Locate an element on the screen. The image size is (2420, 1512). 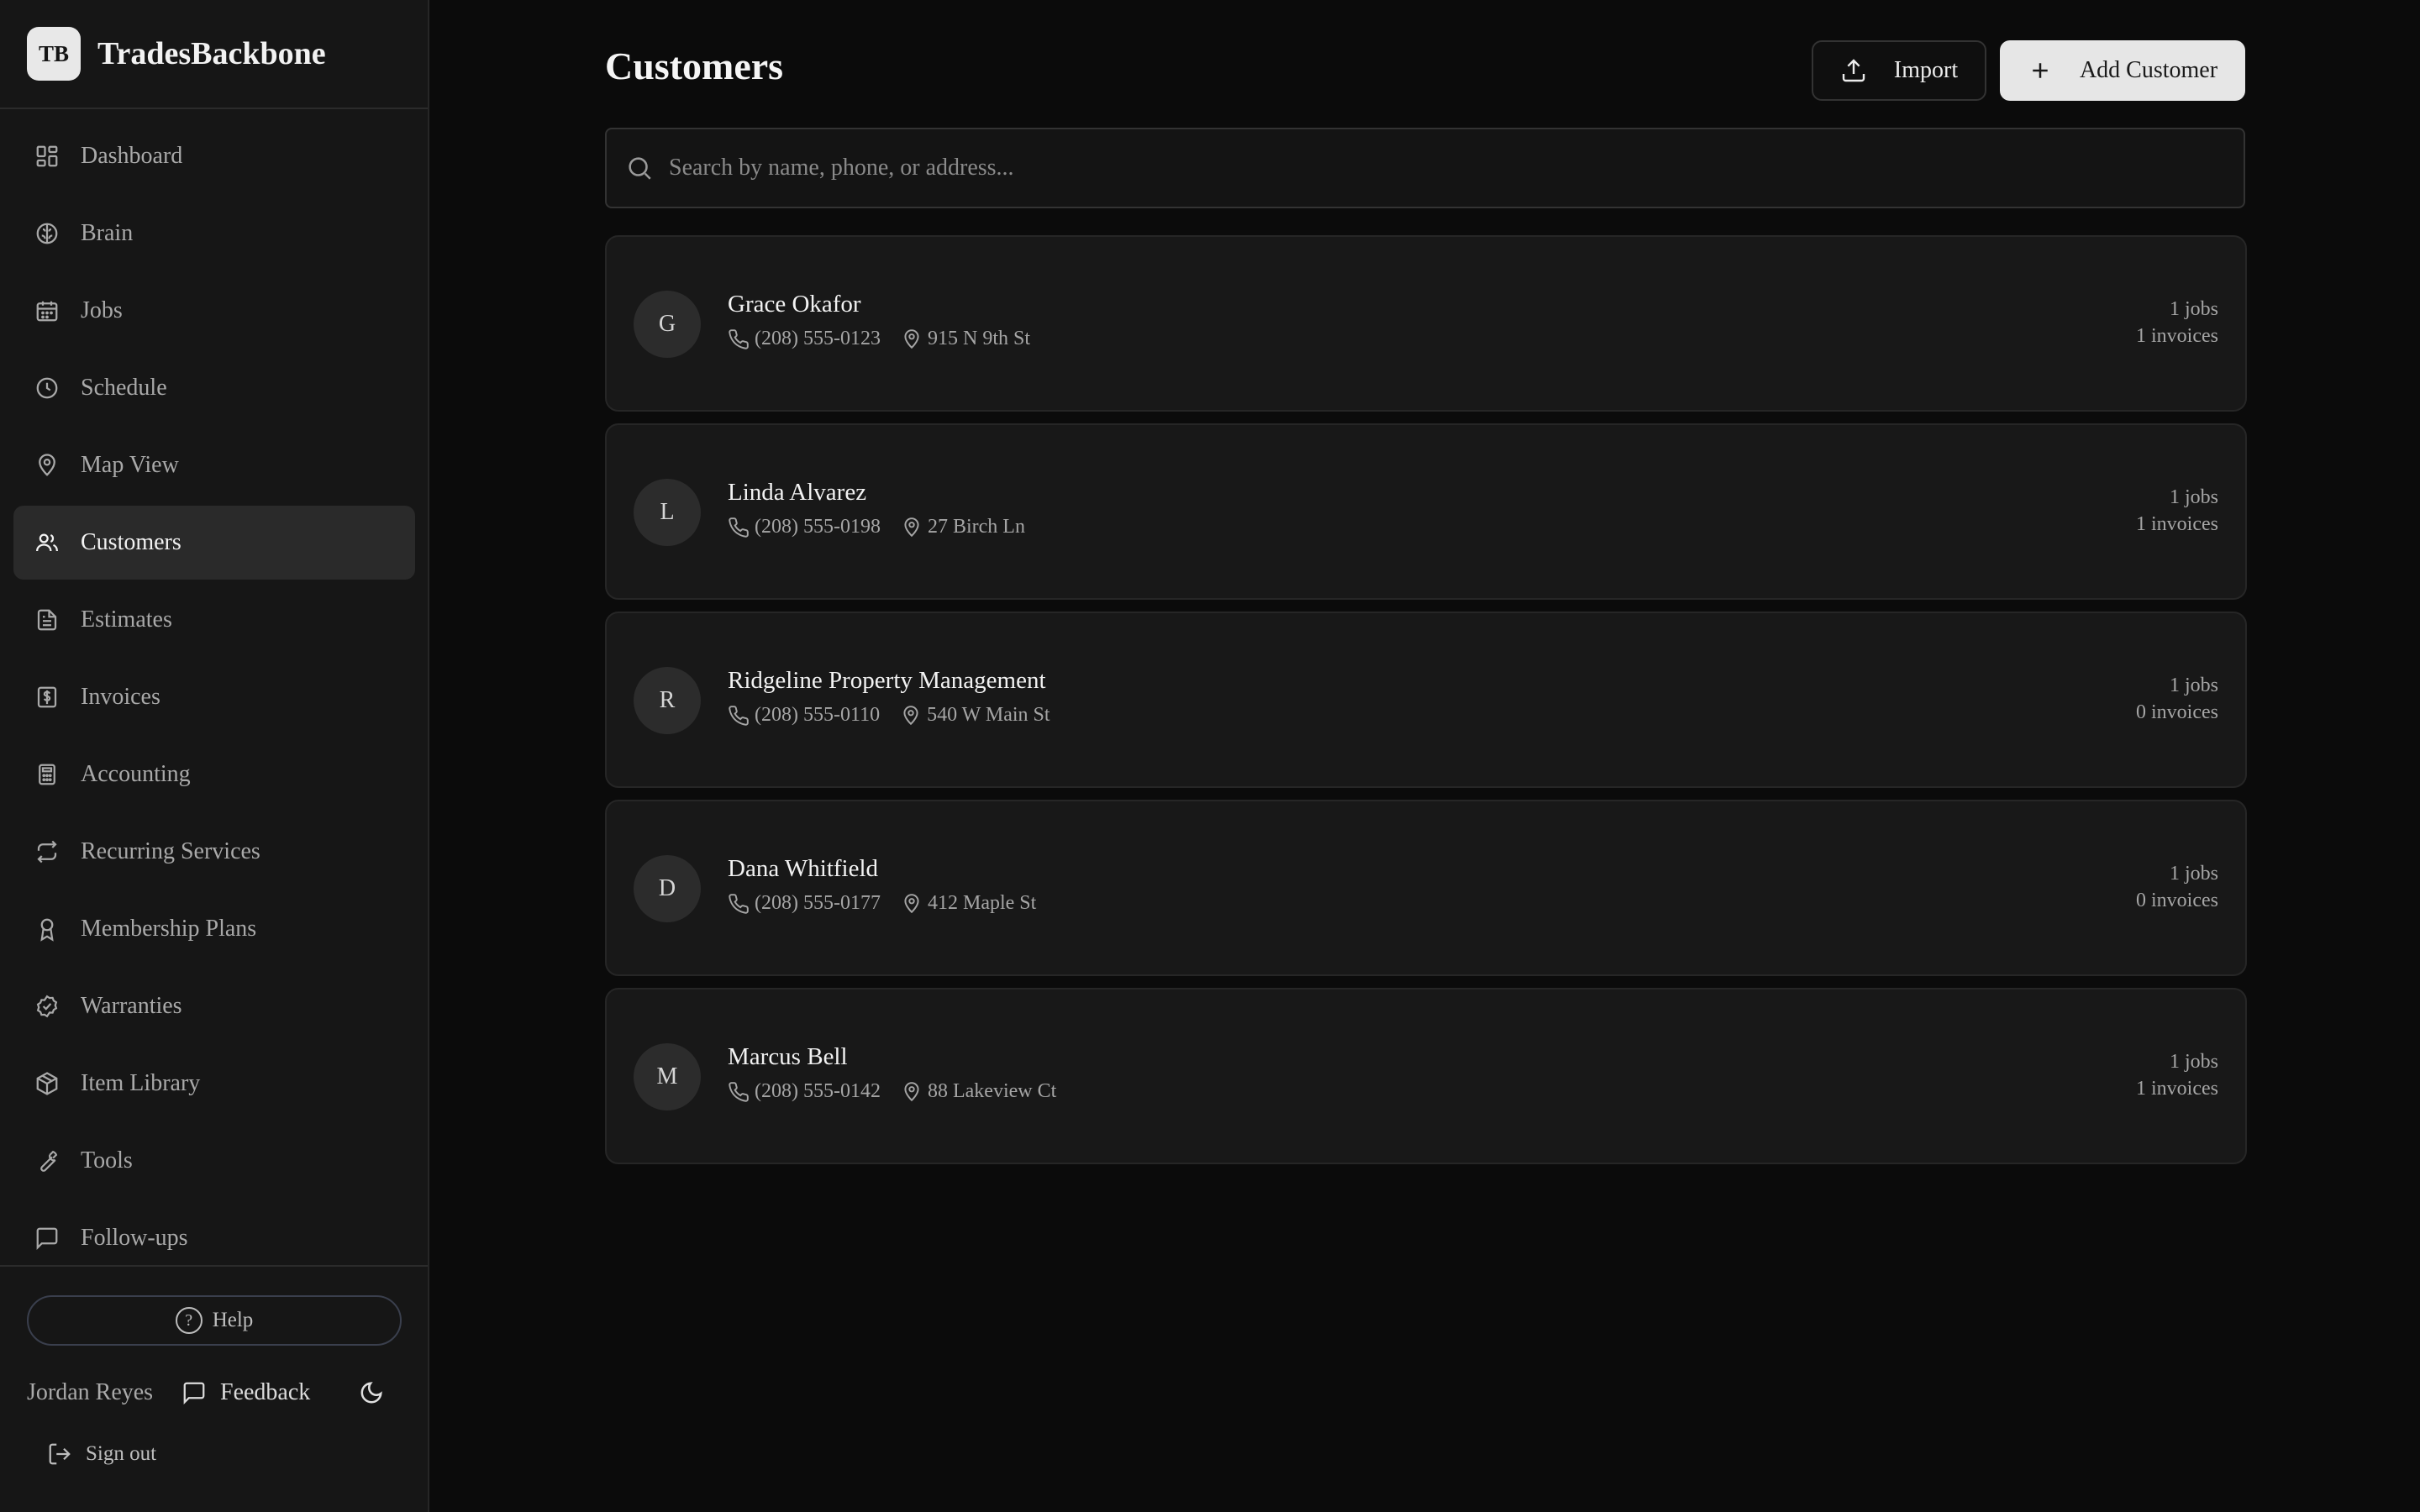
search-input is located at coordinates (1456, 168).